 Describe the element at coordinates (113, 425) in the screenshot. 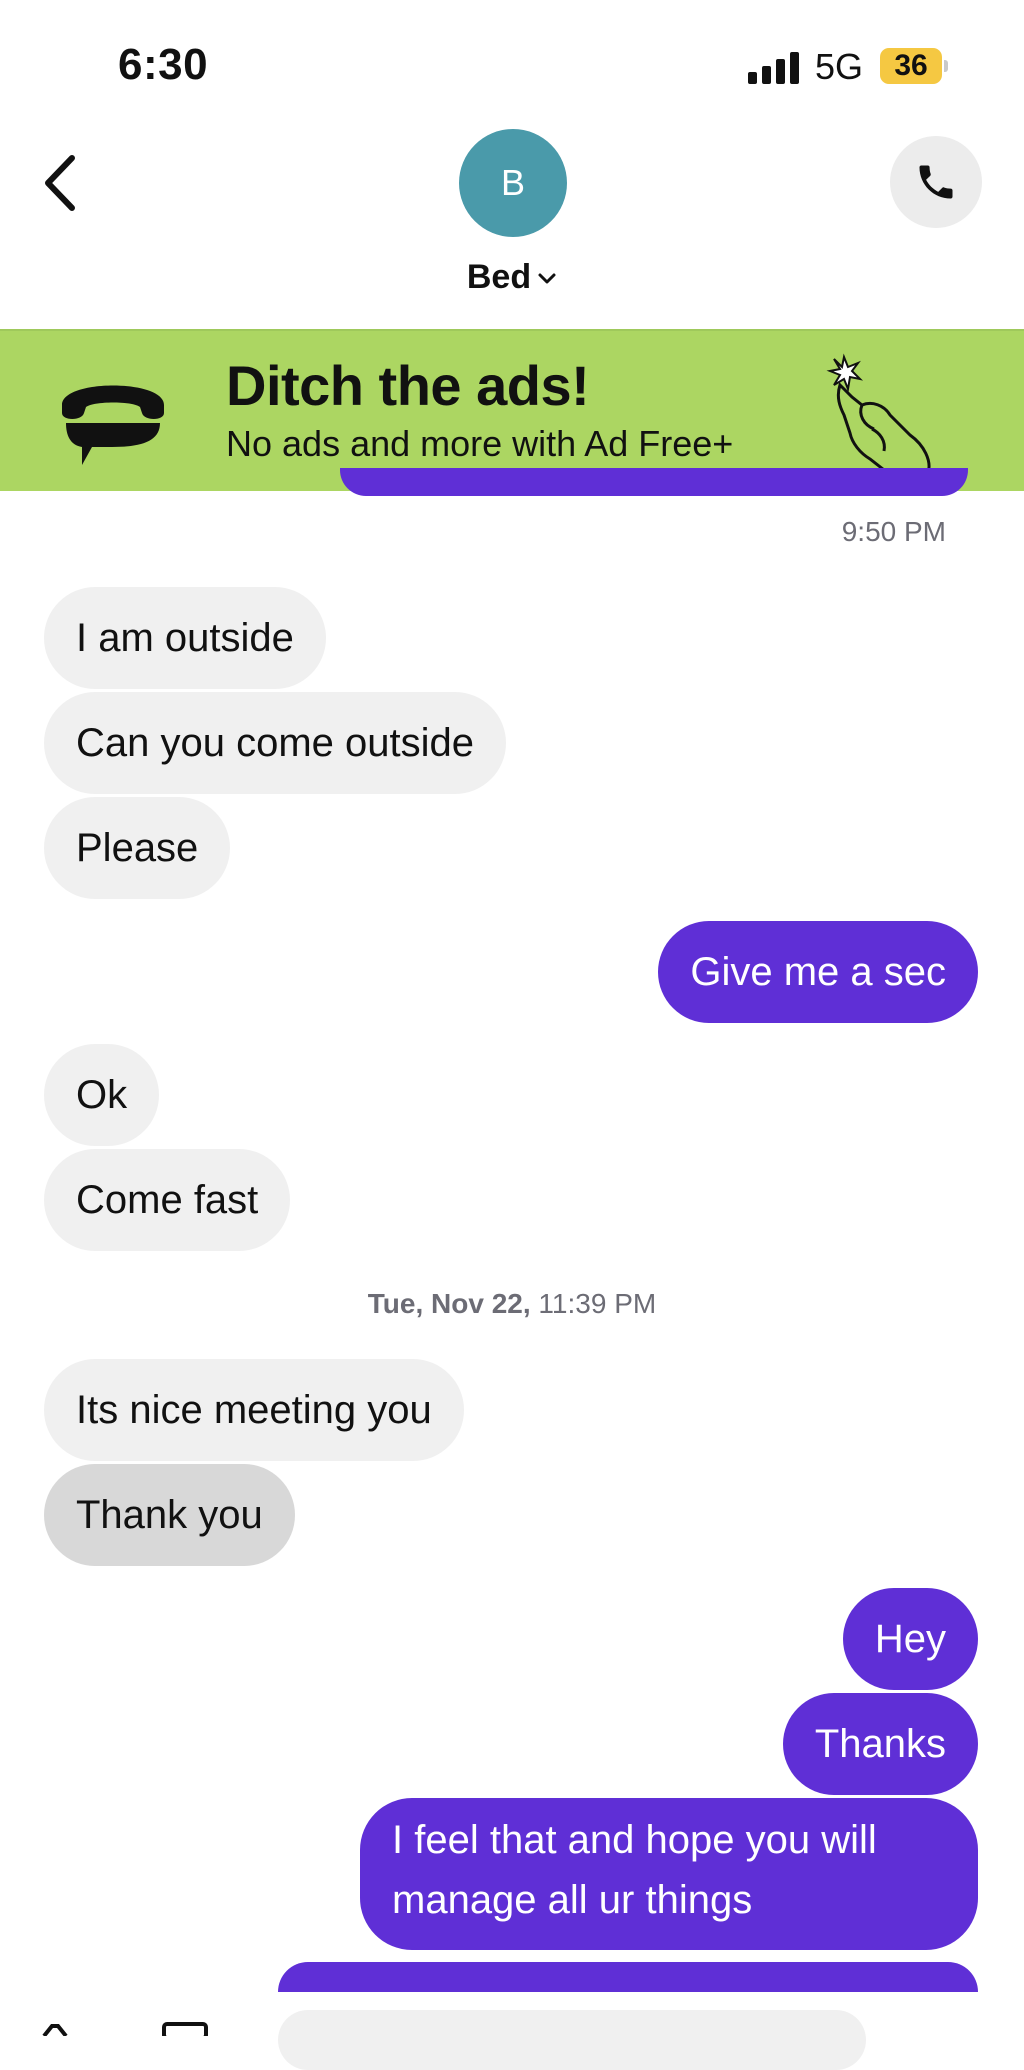

I see `textnow-logo-icon` at that location.